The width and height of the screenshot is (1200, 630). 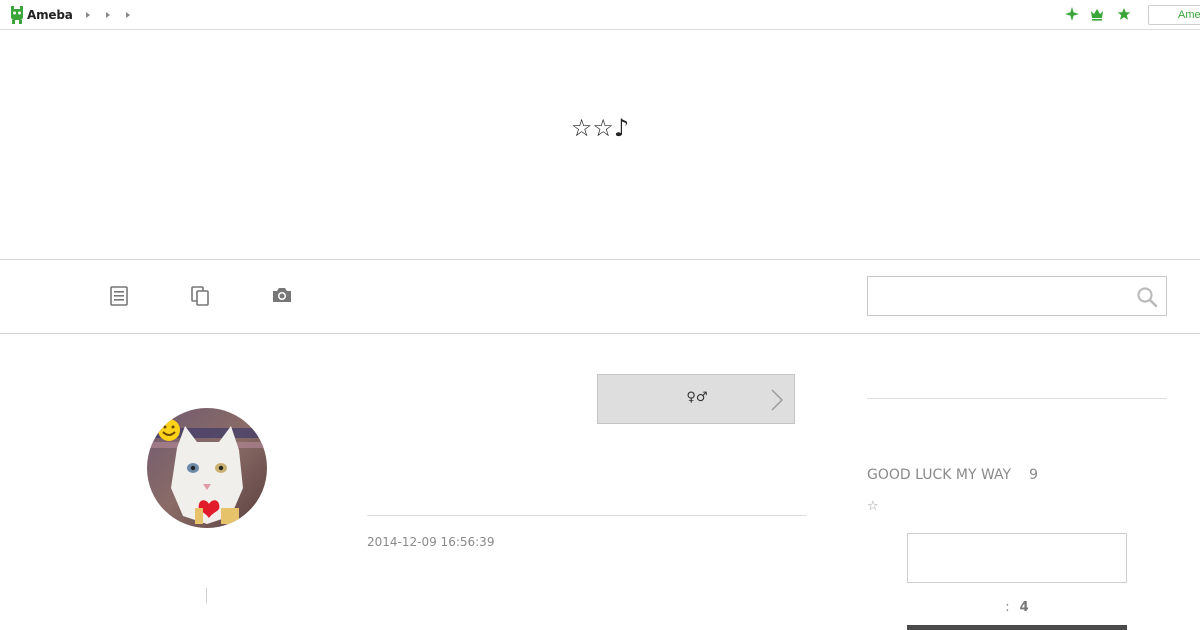 What do you see at coordinates (1017, 398) in the screenshot?
I see `sidebar-divider` at bounding box center [1017, 398].